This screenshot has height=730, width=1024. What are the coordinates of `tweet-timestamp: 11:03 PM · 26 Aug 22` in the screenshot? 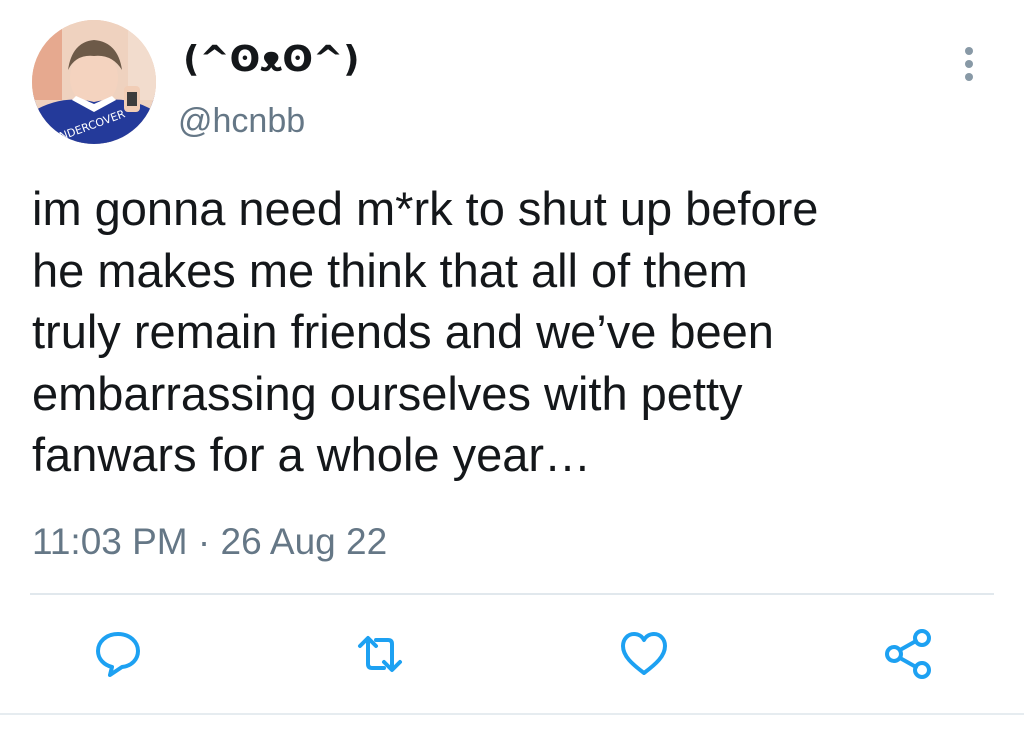 It's located at (209, 542).